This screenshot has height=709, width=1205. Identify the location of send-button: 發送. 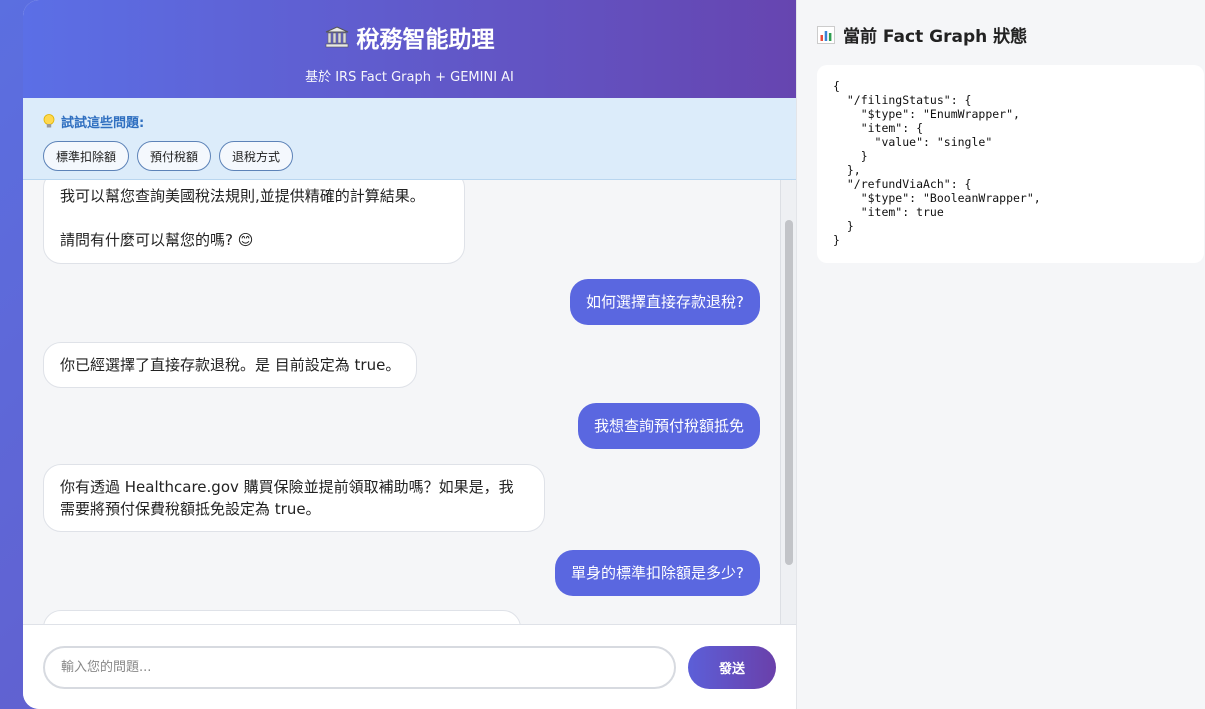
(732, 667).